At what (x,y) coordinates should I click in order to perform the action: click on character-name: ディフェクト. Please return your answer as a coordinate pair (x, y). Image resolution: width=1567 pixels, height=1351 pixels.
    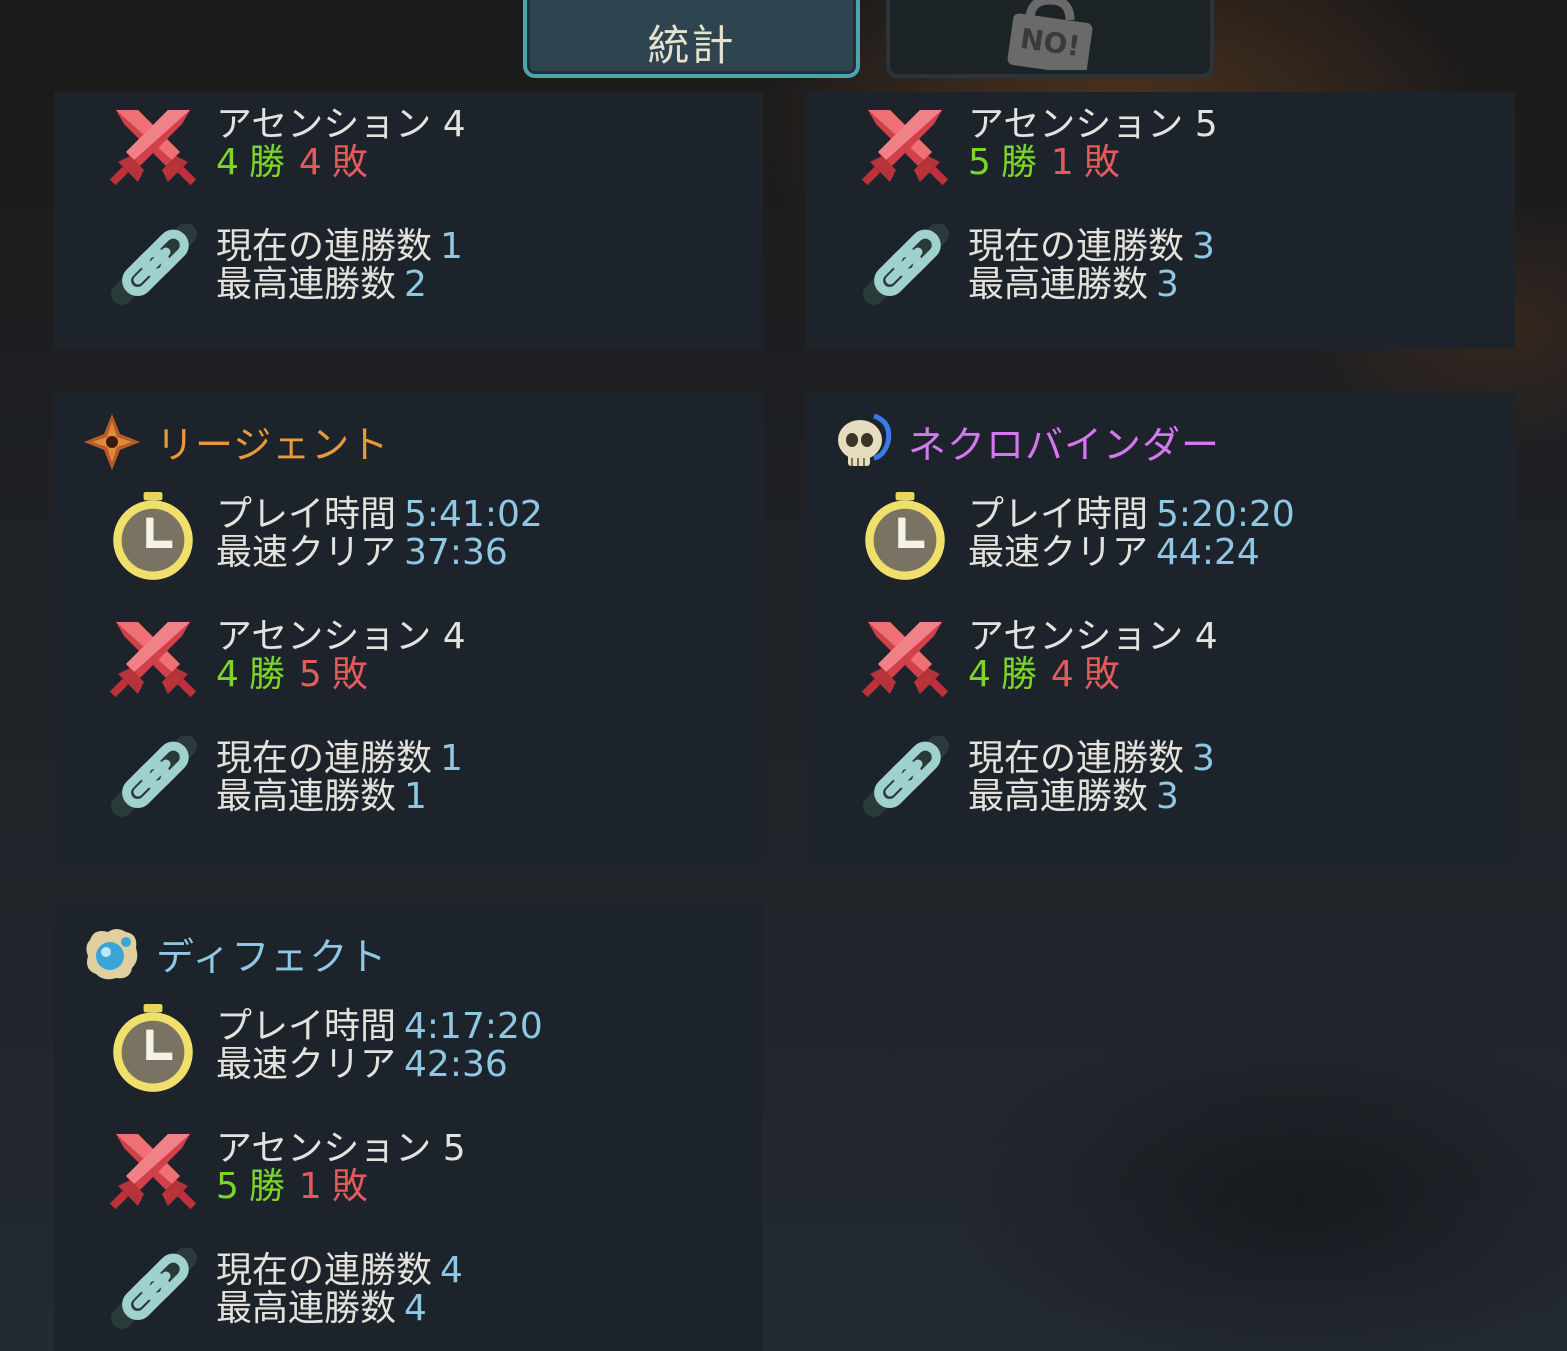
    Looking at the image, I should click on (272, 957).